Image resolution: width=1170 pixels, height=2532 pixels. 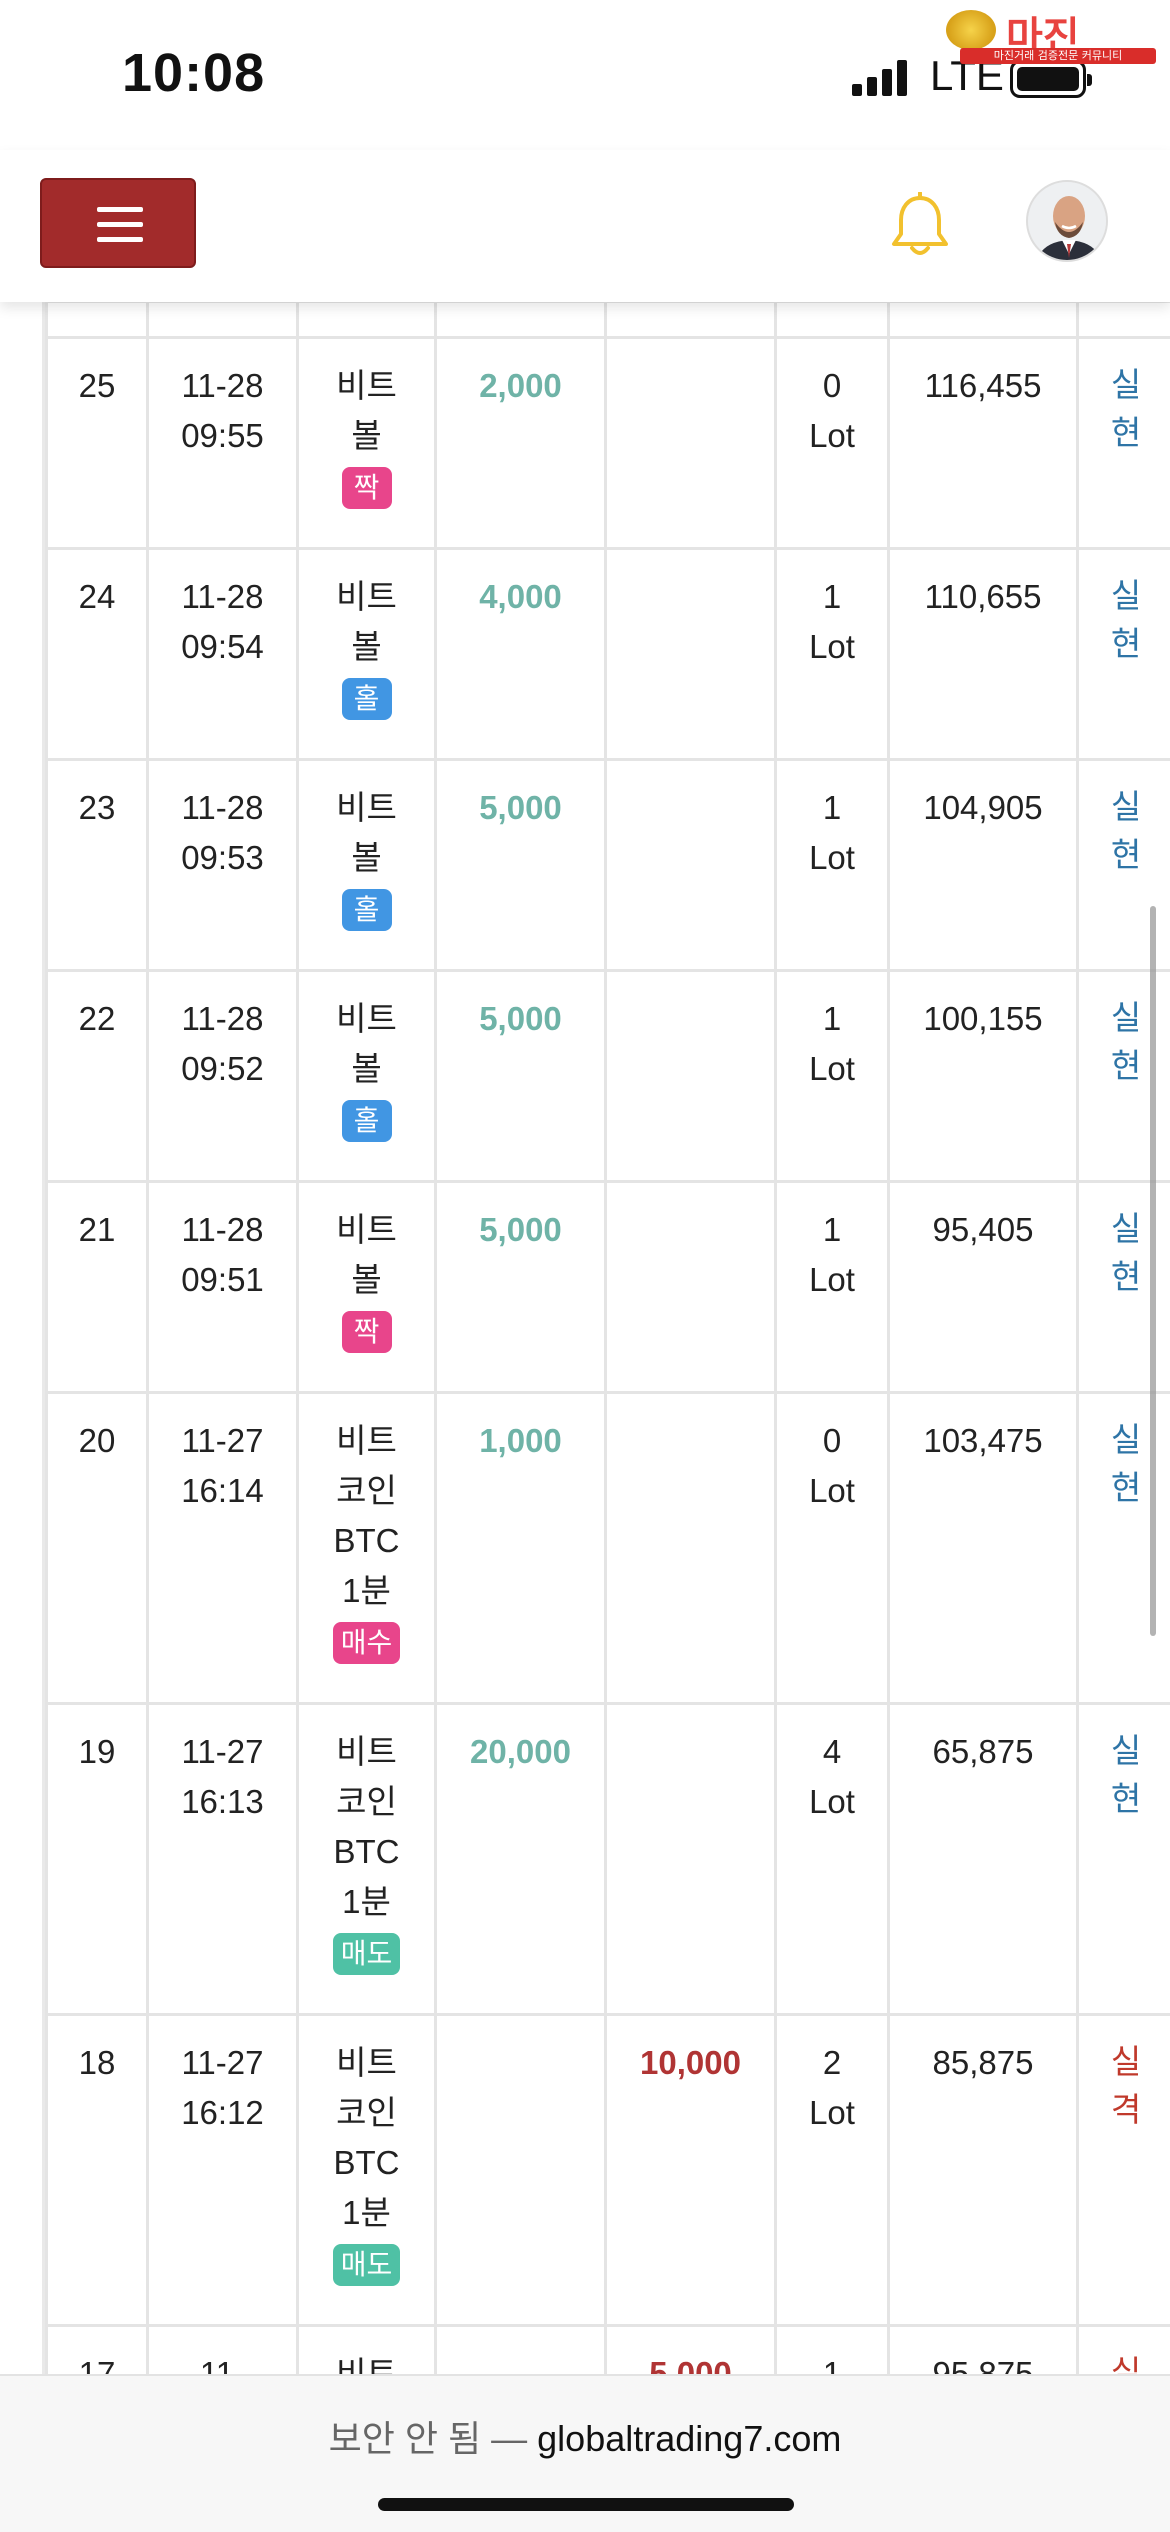 I want to click on cell-product: 비트 볼 짝, so click(x=366, y=1287).